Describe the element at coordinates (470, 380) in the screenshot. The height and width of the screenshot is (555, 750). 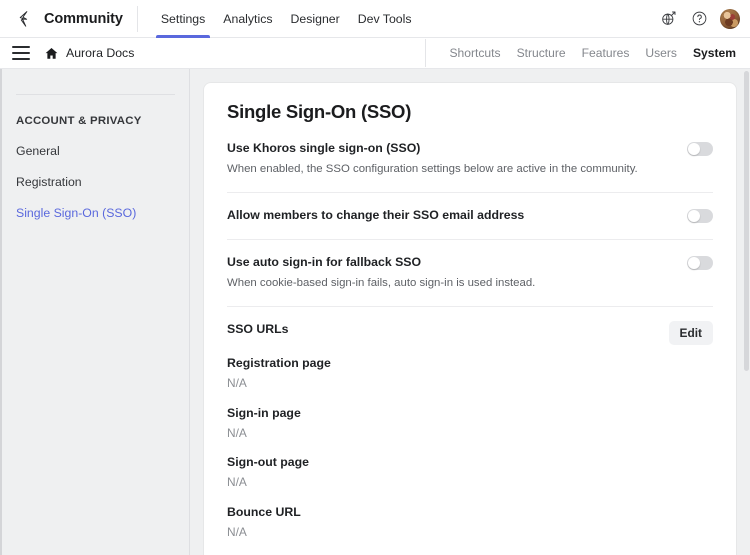
I see `field-registration-page: Registration page N/A` at that location.